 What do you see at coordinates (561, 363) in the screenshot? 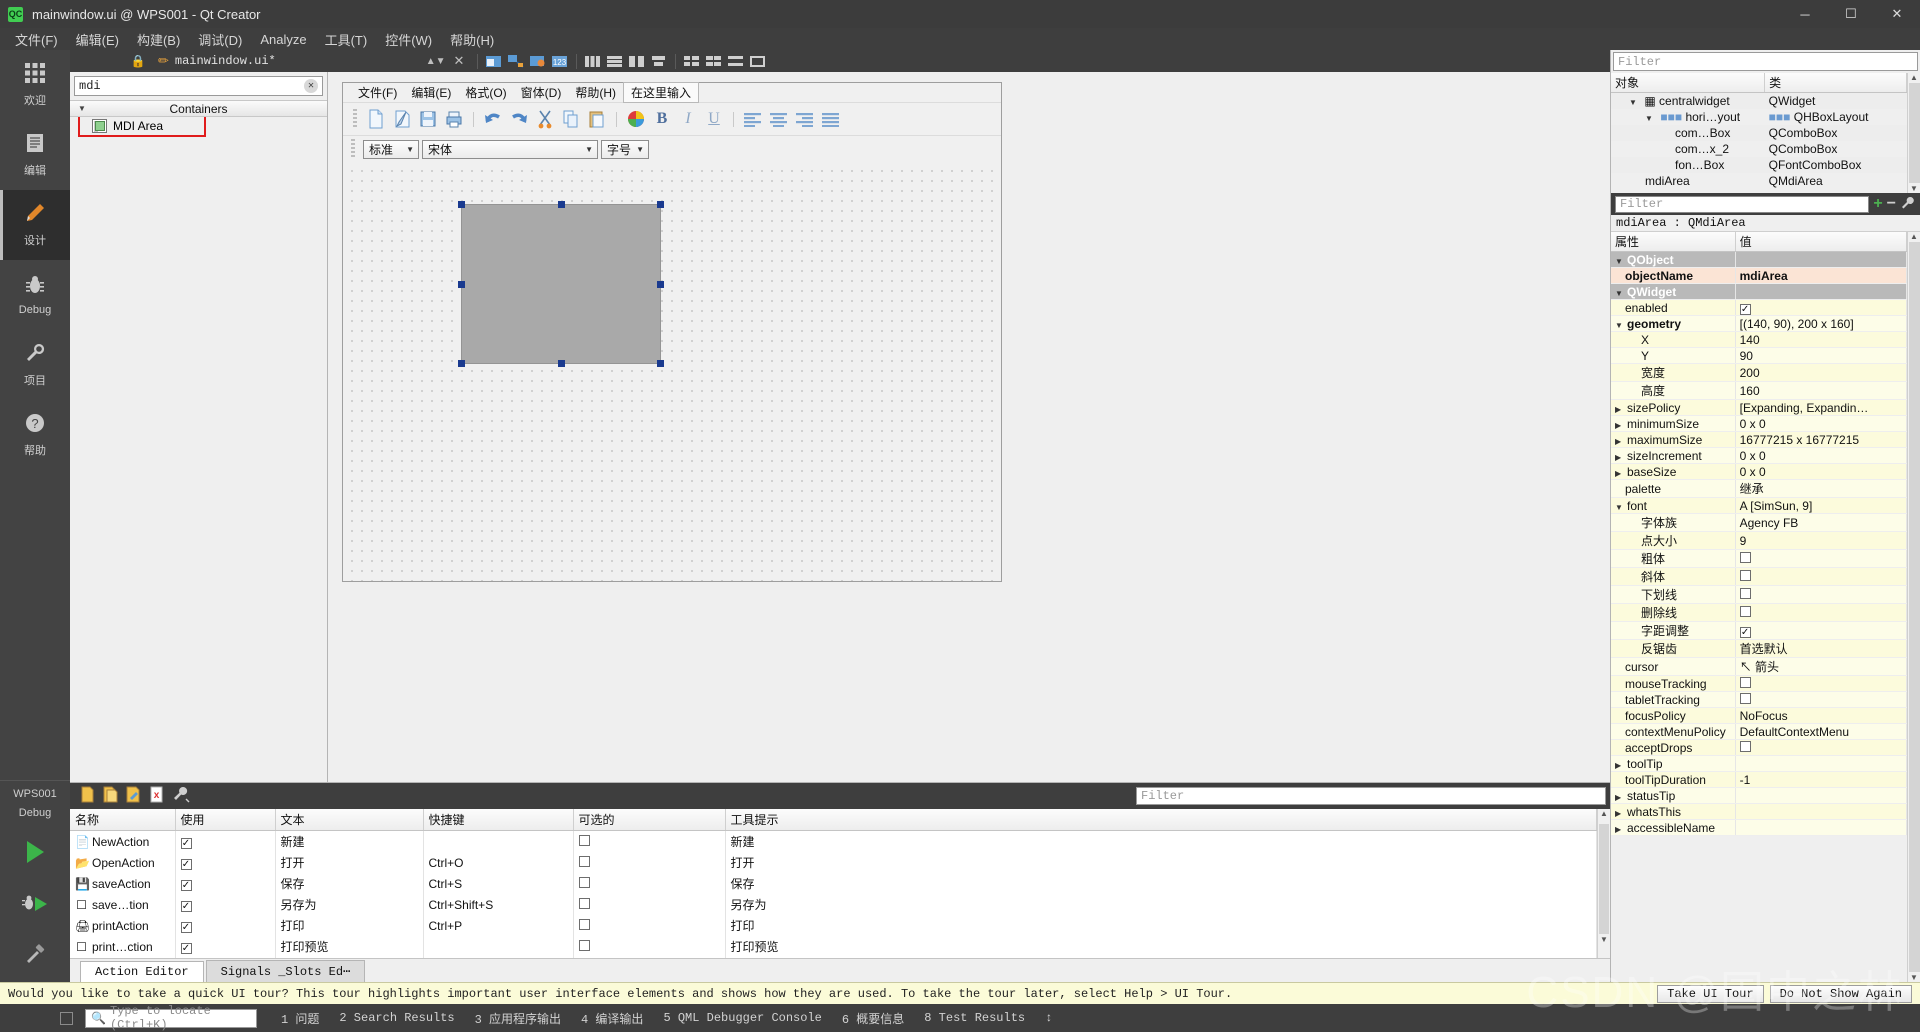
I see `resize-handle-bottom-center` at bounding box center [561, 363].